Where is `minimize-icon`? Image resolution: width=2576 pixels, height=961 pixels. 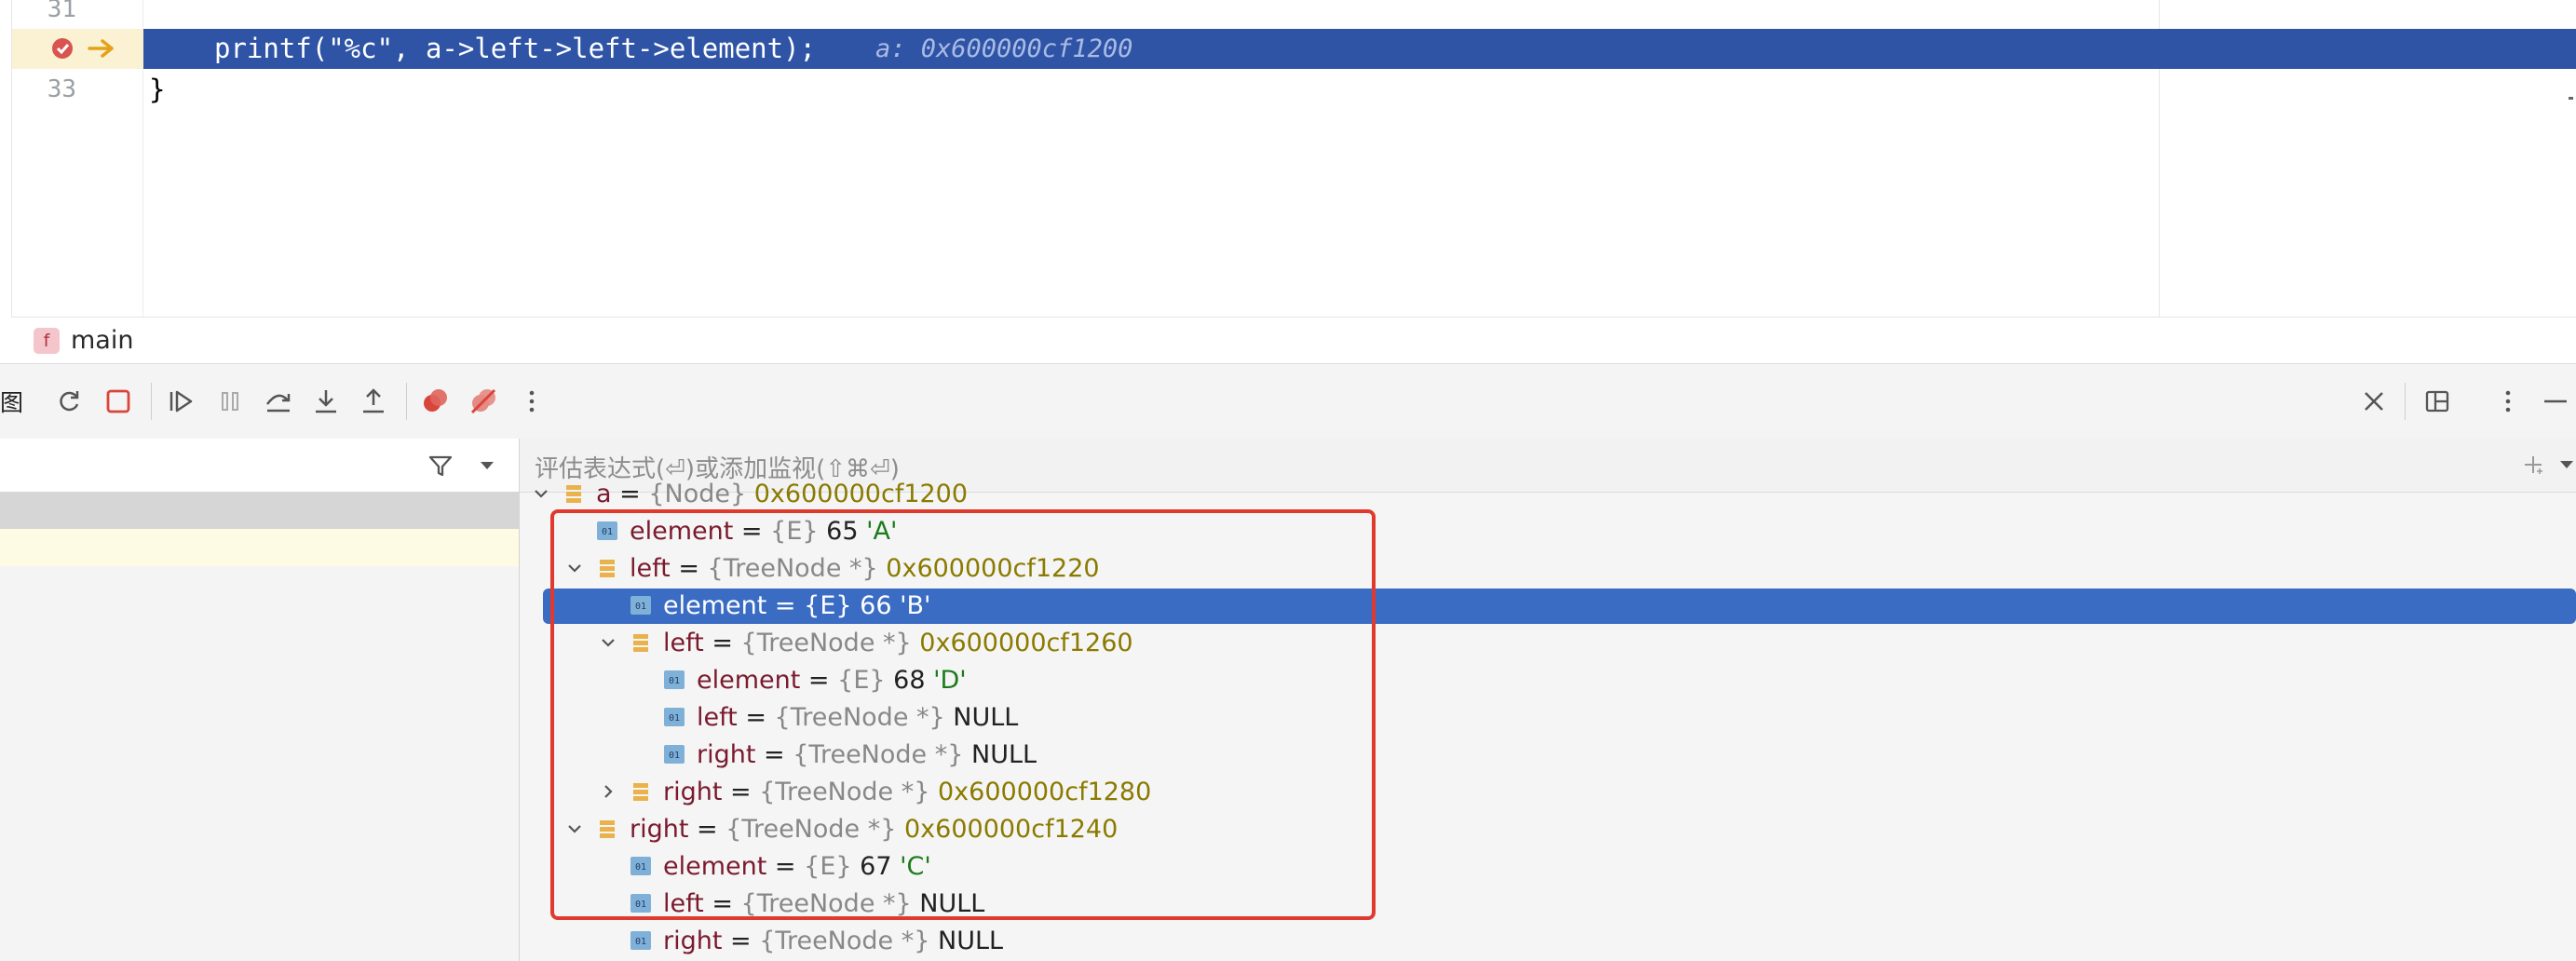
minimize-icon is located at coordinates (2554, 401).